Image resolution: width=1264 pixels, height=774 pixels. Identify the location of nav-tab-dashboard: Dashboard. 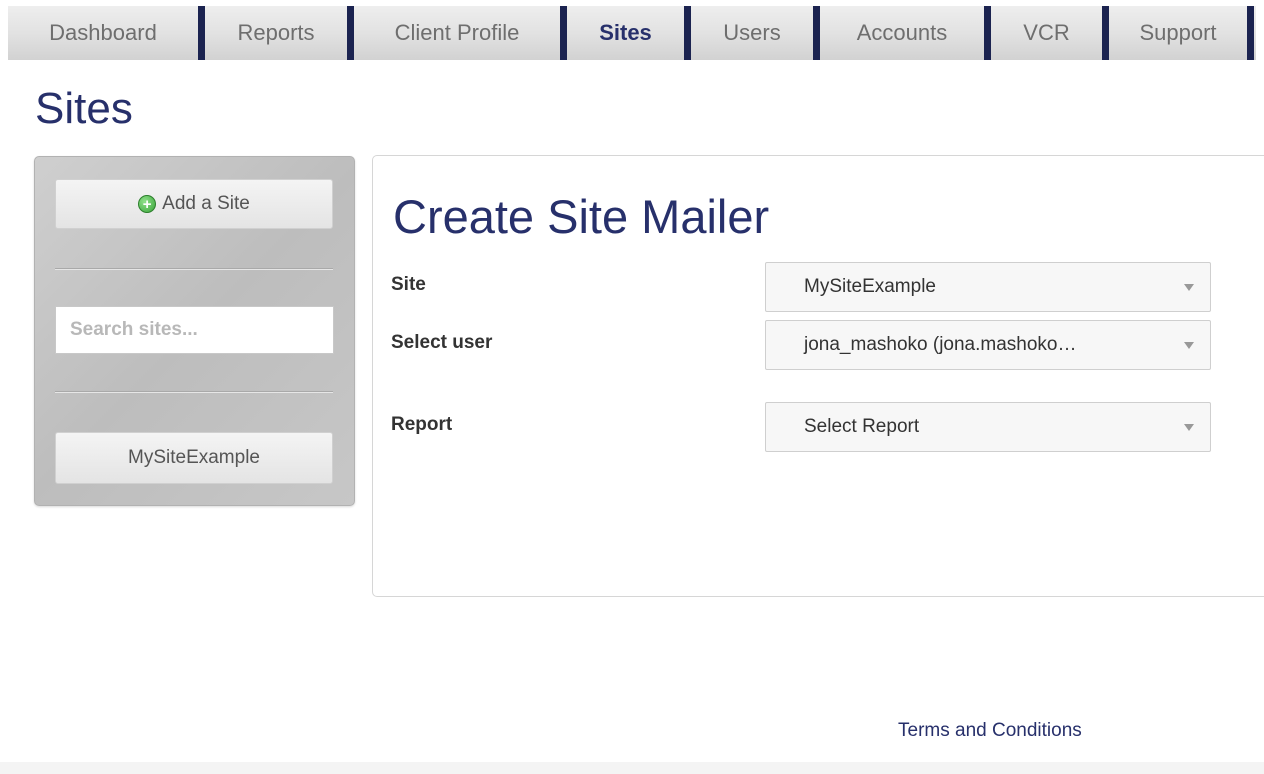
(103, 33).